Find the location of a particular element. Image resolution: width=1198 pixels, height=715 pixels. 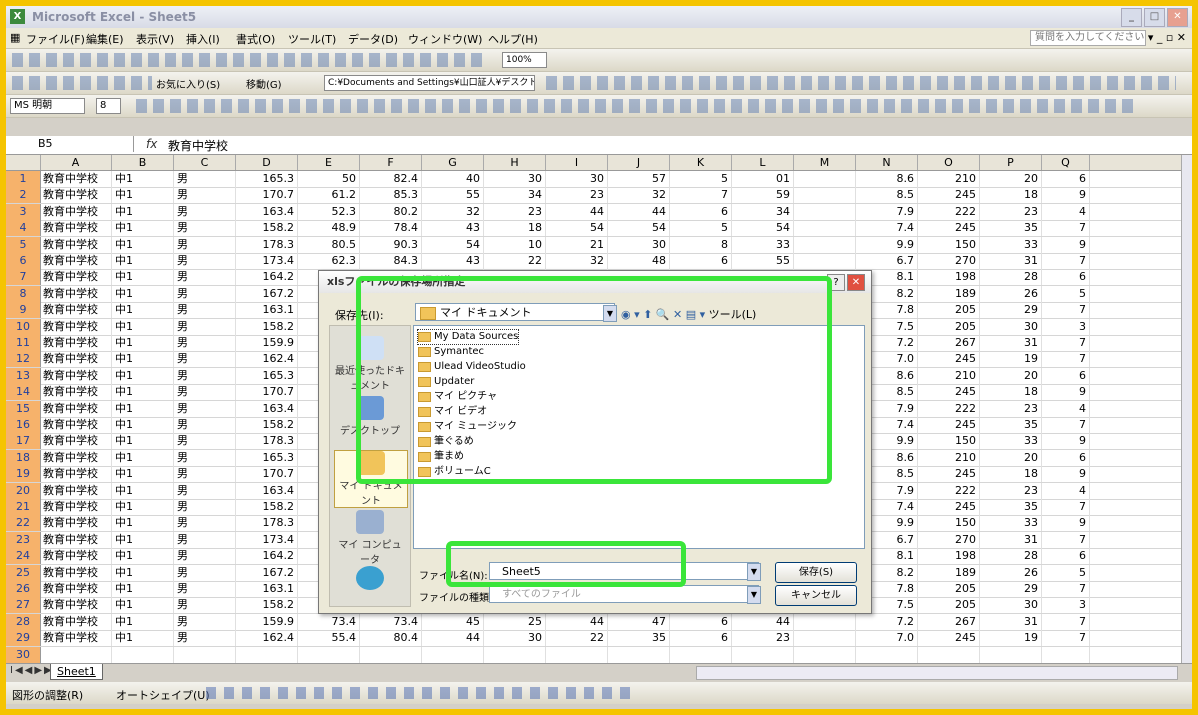

table-cell: 59 is located at coordinates (763, 195).